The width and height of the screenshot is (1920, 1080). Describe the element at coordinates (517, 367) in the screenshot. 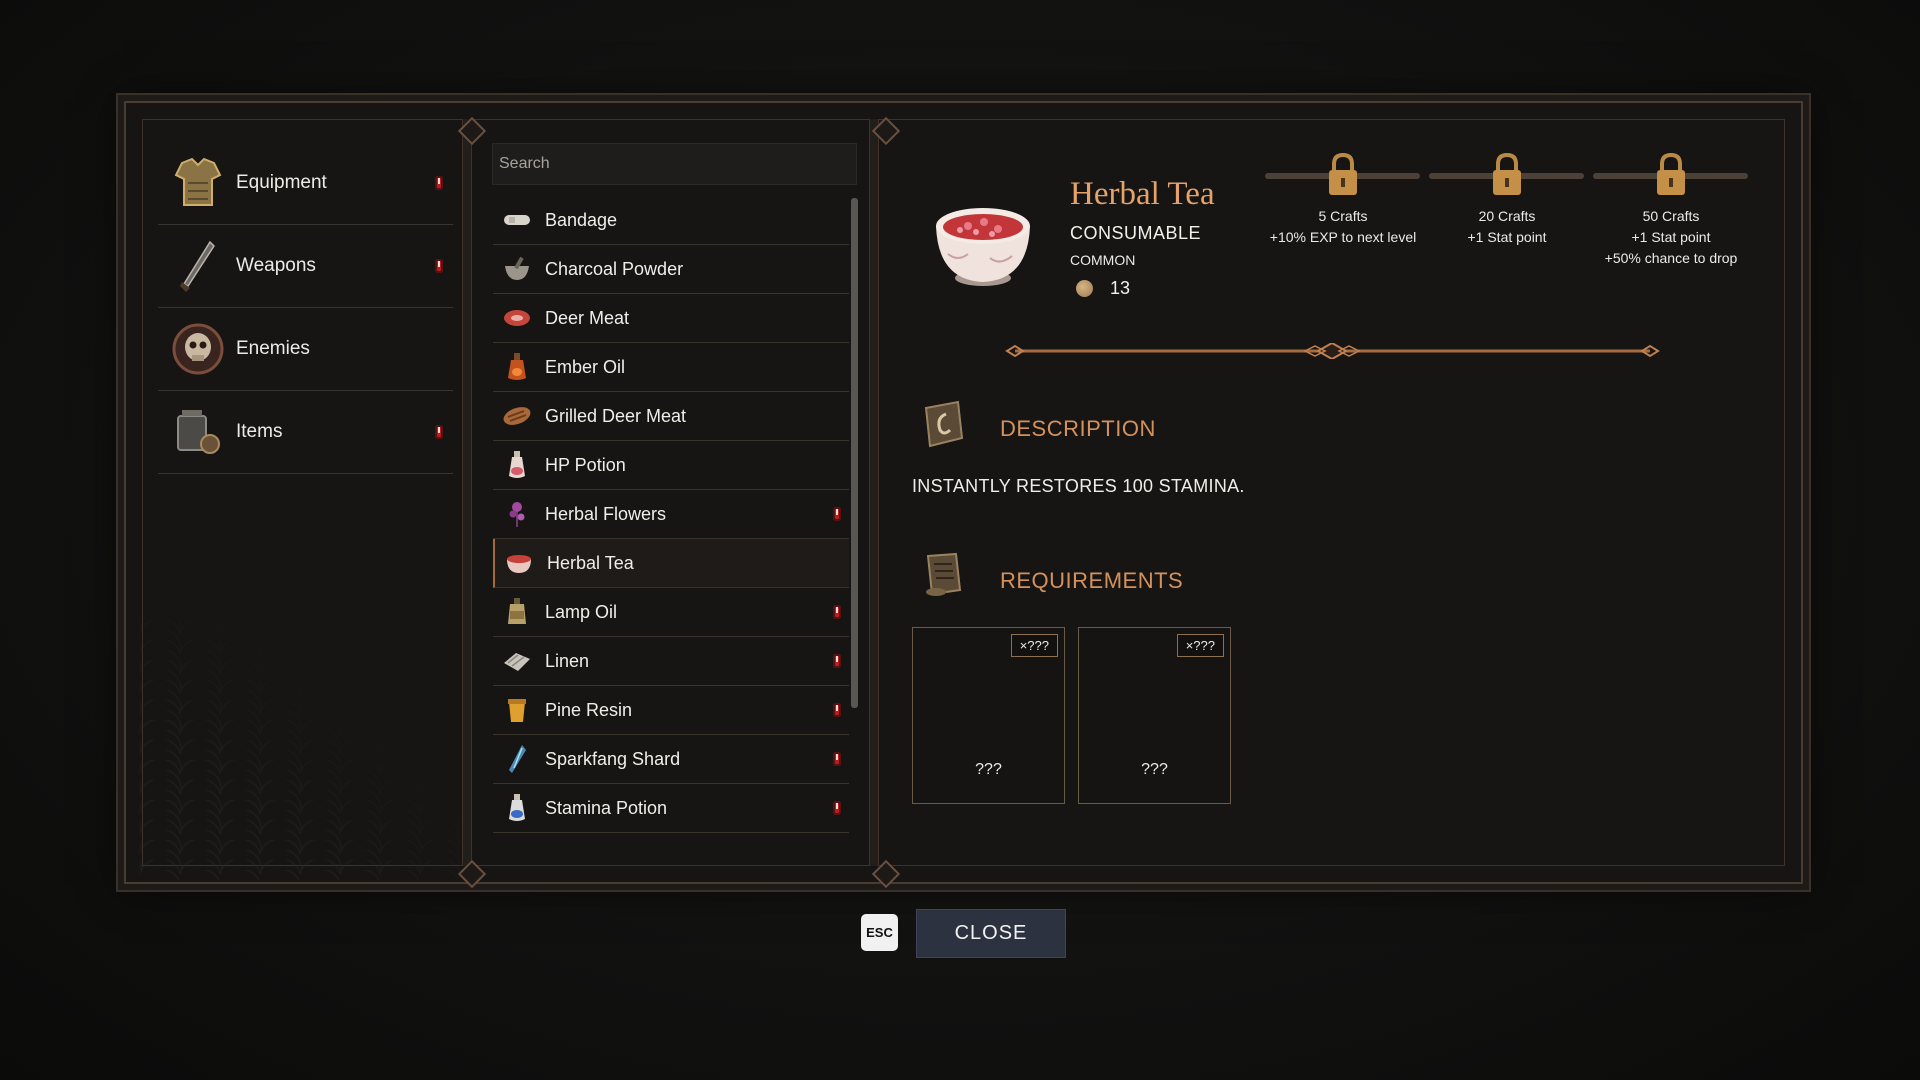

I see `oil-flask-icon` at that location.